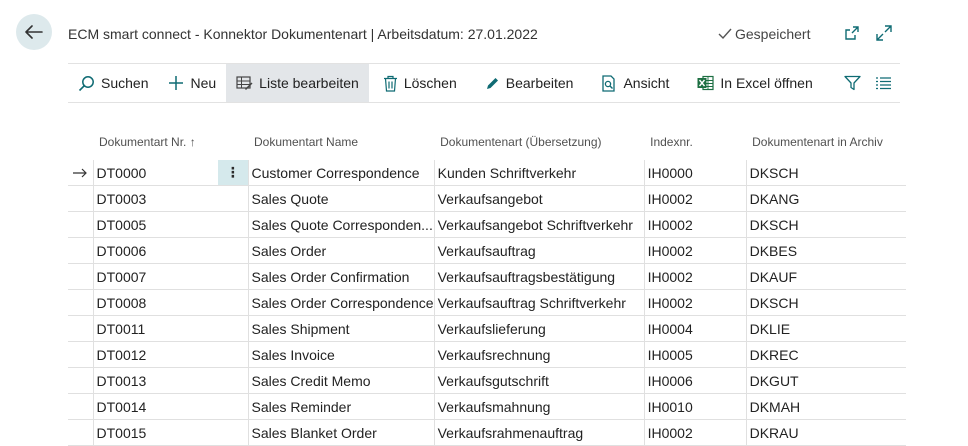 This screenshot has width=968, height=446. What do you see at coordinates (826, 198) in the screenshot?
I see `cell-archive: DKANG` at bounding box center [826, 198].